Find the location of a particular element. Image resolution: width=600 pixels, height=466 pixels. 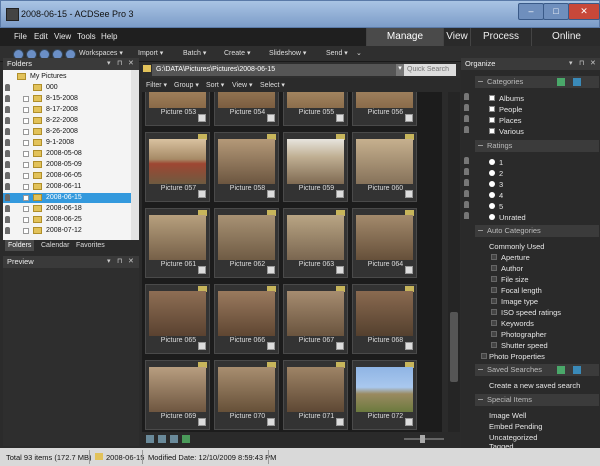

send-menu: Send ▾ is located at coordinates (337, 53).